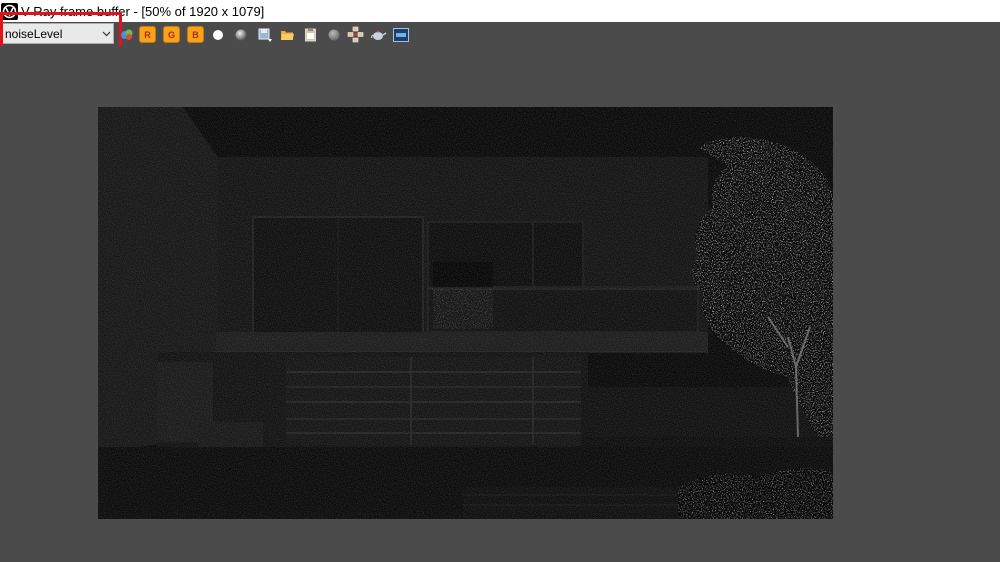  I want to click on channel-b-button: B, so click(195, 34).